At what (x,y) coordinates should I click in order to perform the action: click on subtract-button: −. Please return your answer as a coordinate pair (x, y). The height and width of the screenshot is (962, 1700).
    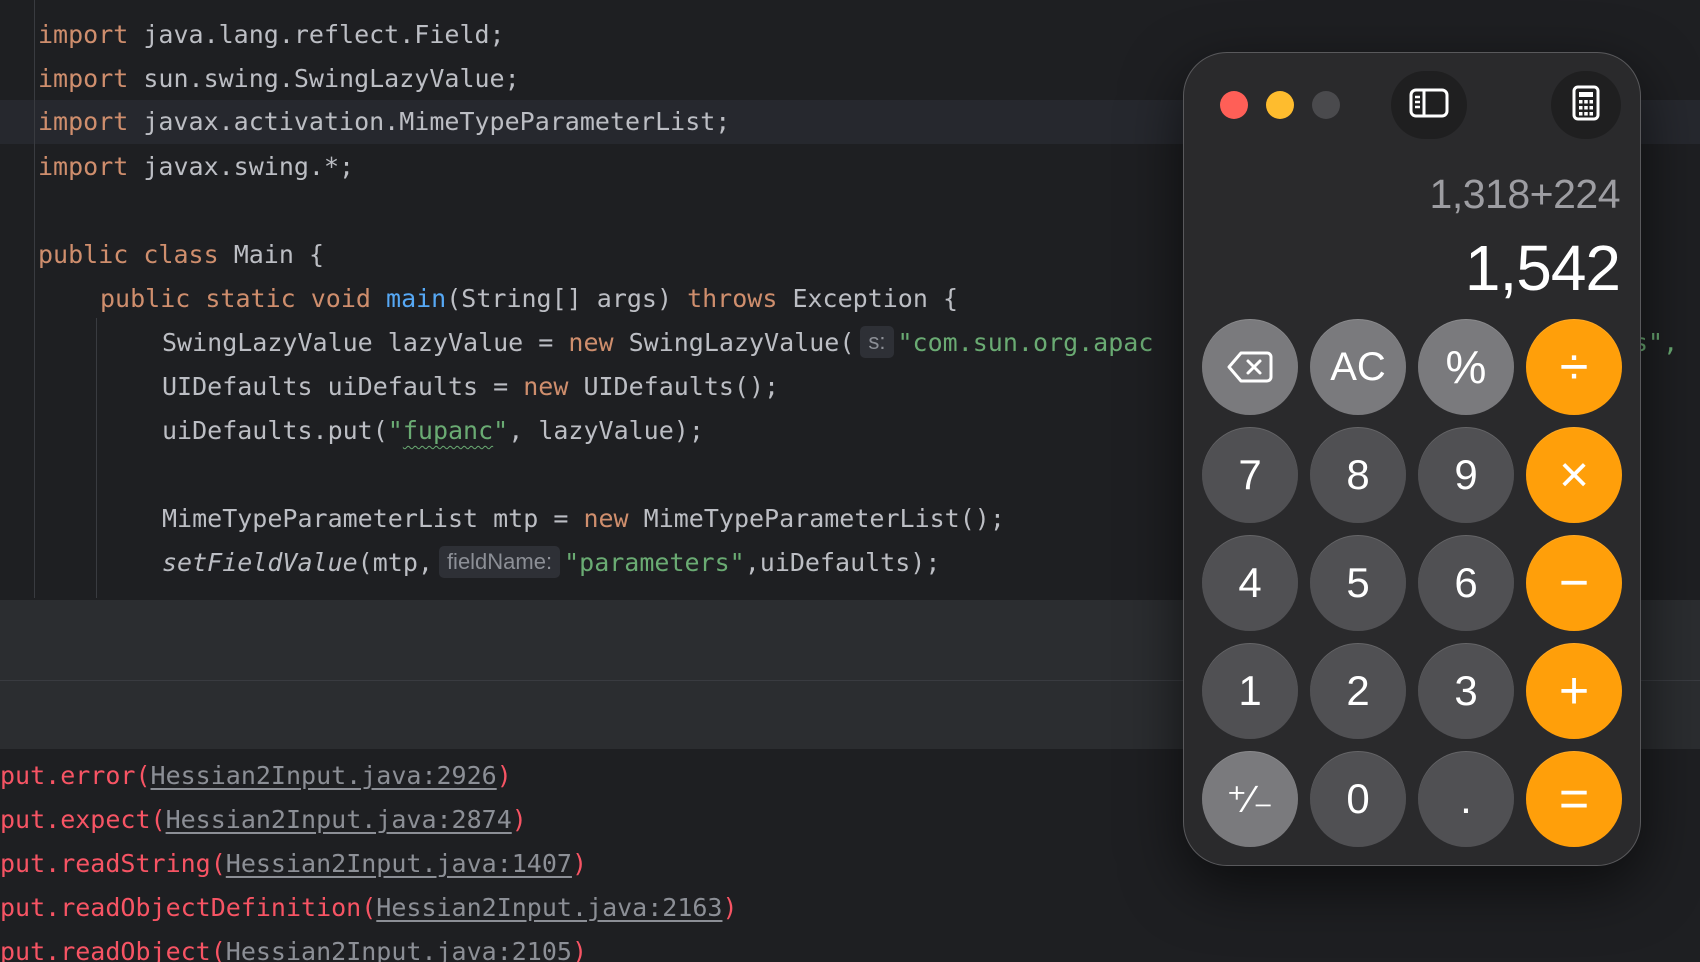
    Looking at the image, I should click on (1574, 583).